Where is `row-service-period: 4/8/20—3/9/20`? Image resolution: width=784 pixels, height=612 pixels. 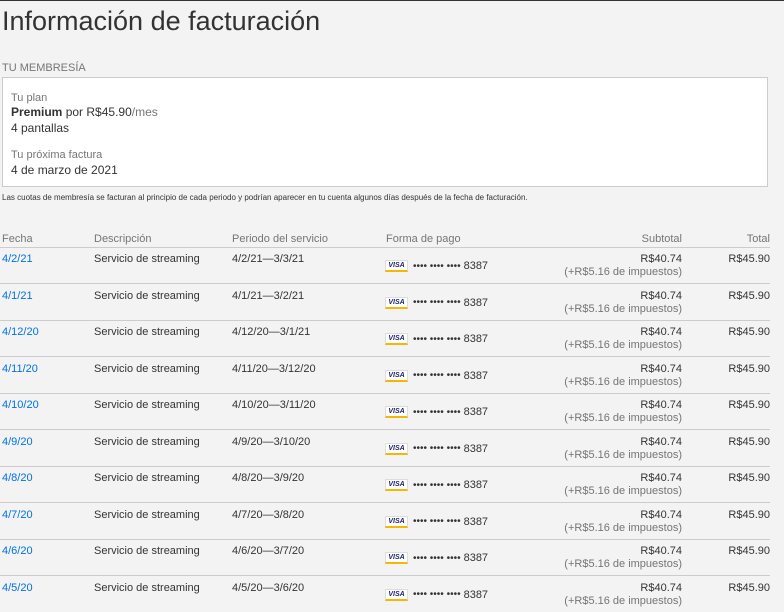
row-service-period: 4/8/20—3/9/20 is located at coordinates (268, 478).